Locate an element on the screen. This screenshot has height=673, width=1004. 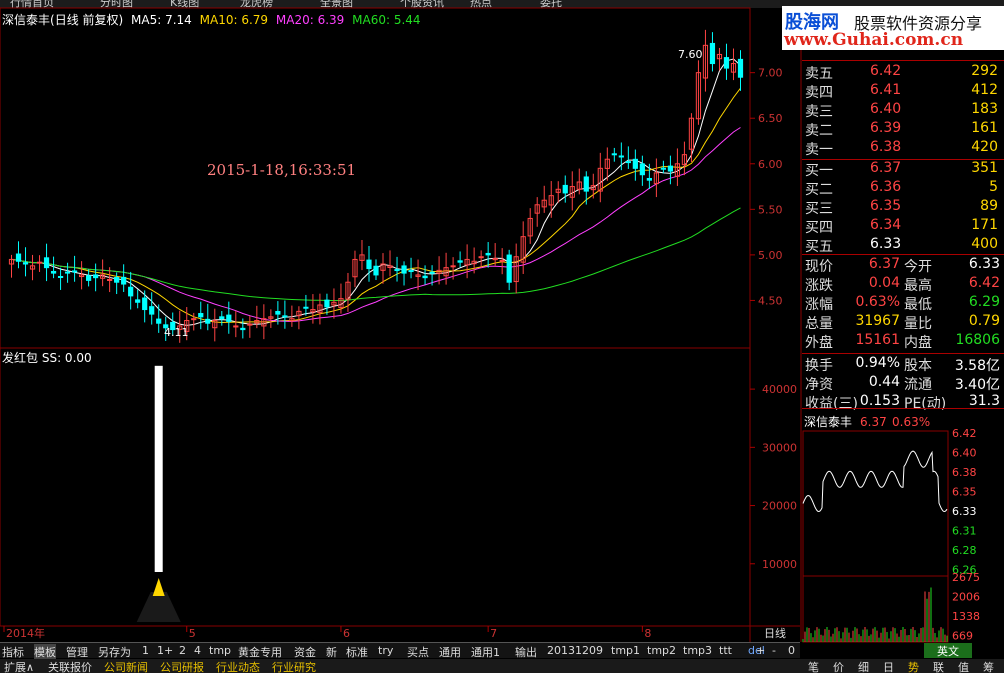
stat-value: 6.37 is located at coordinates (884, 264).